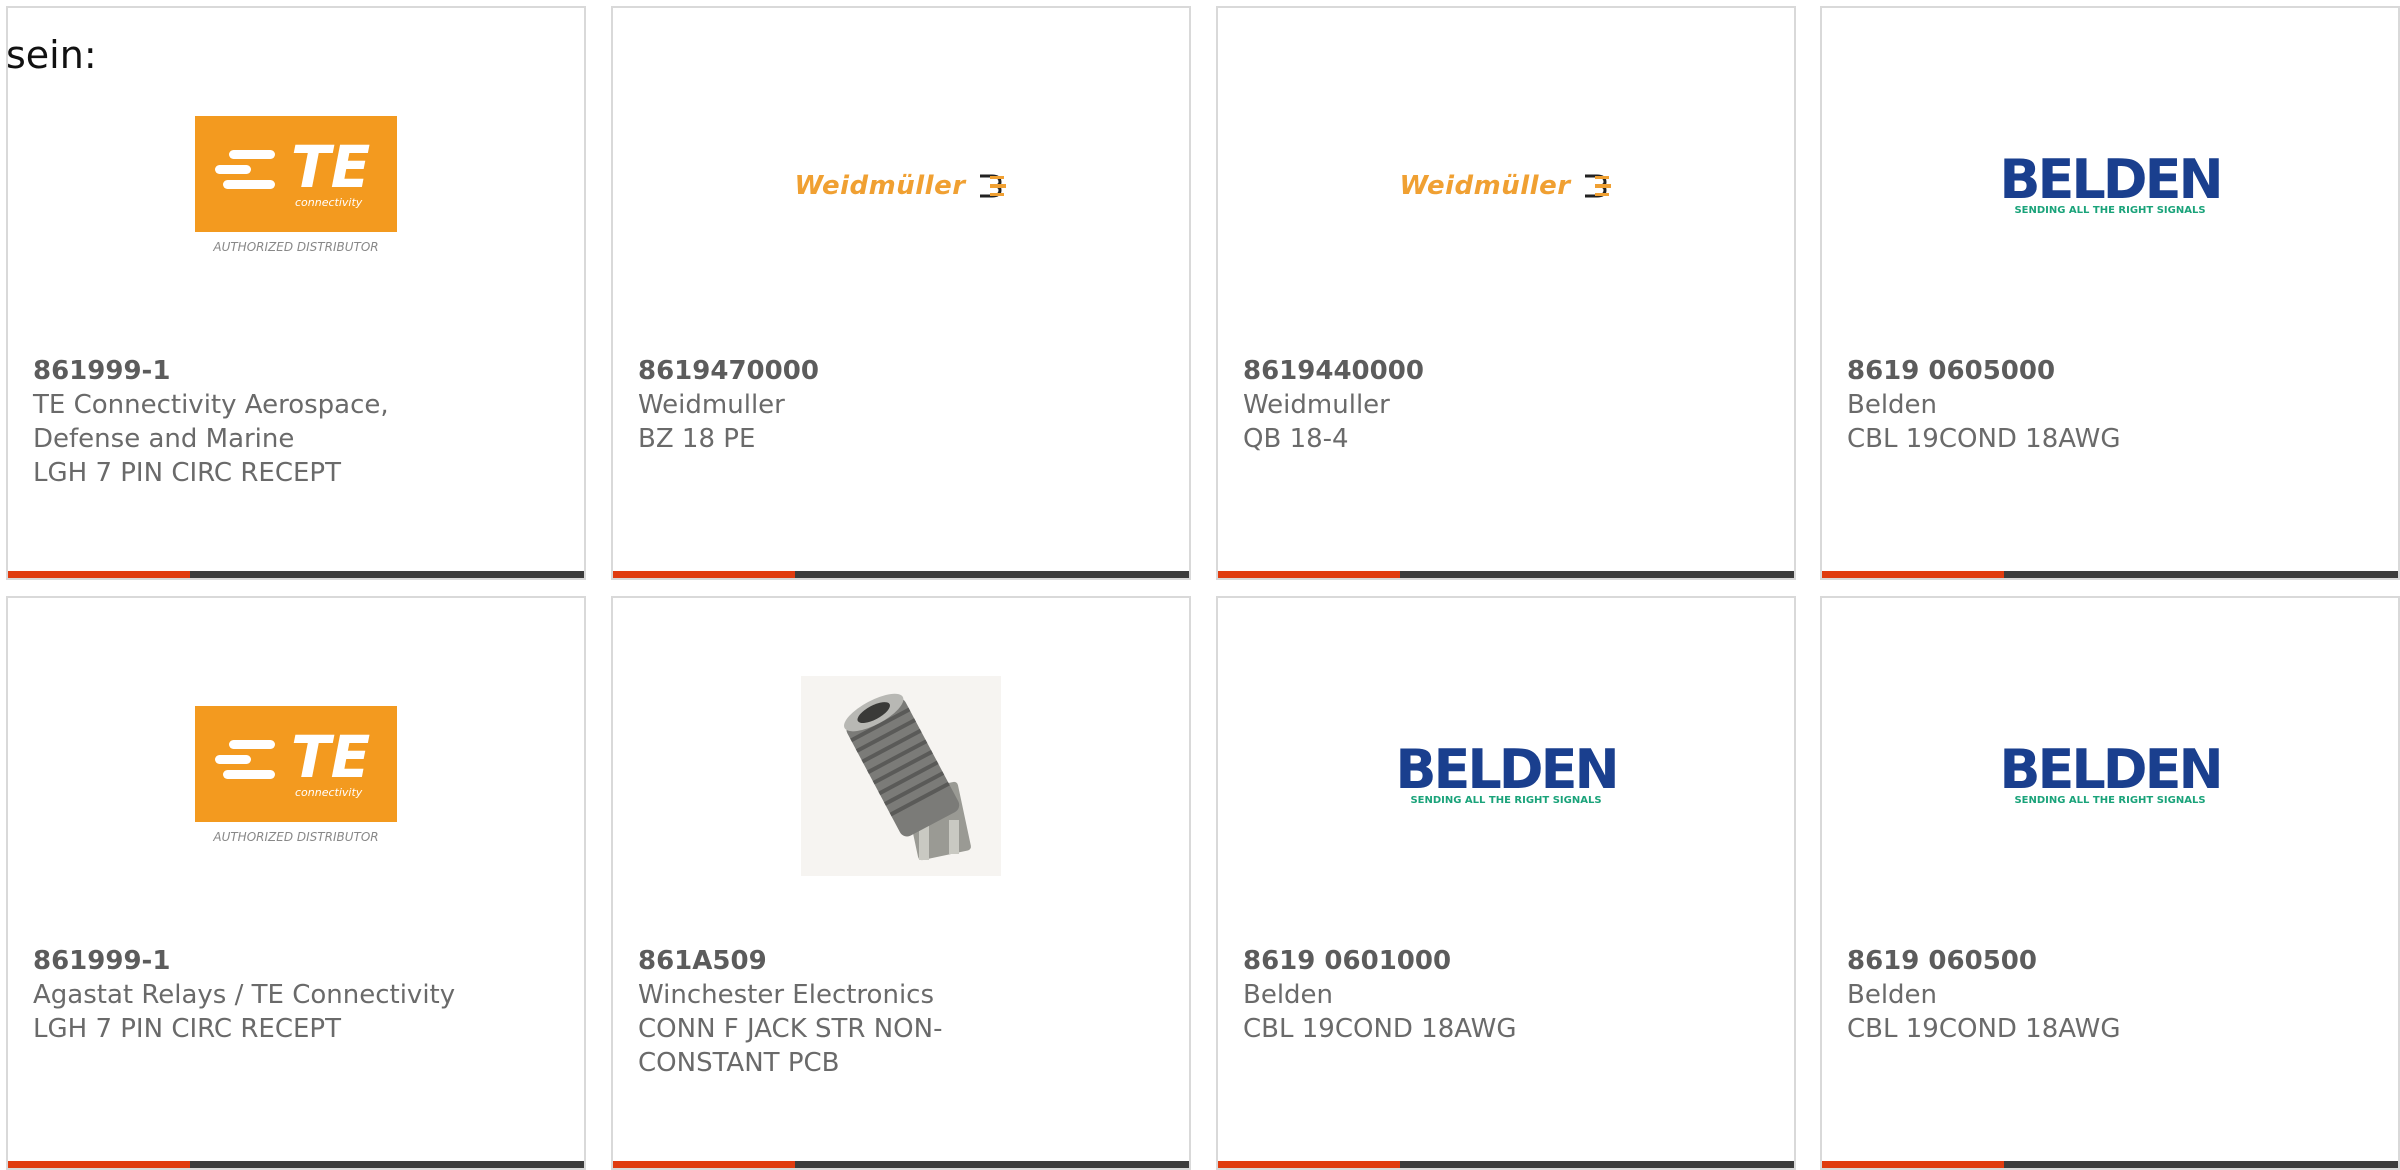  I want to click on part-number: 8619470000, so click(903, 371).